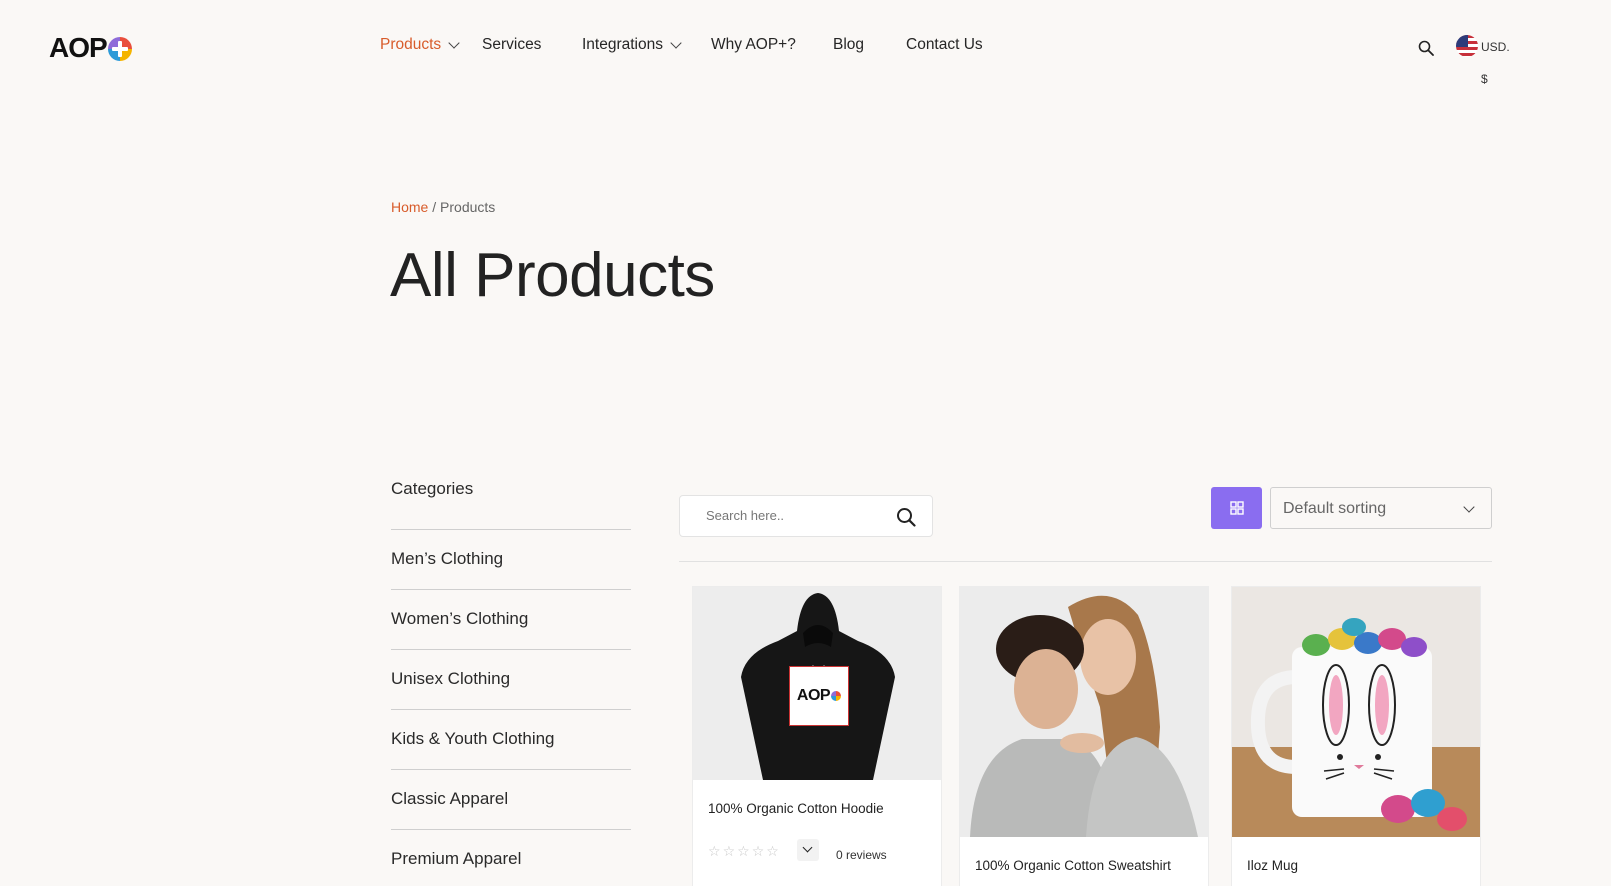 The height and width of the screenshot is (886, 1611). Describe the element at coordinates (1356, 712) in the screenshot. I see `product-image-mug` at that location.